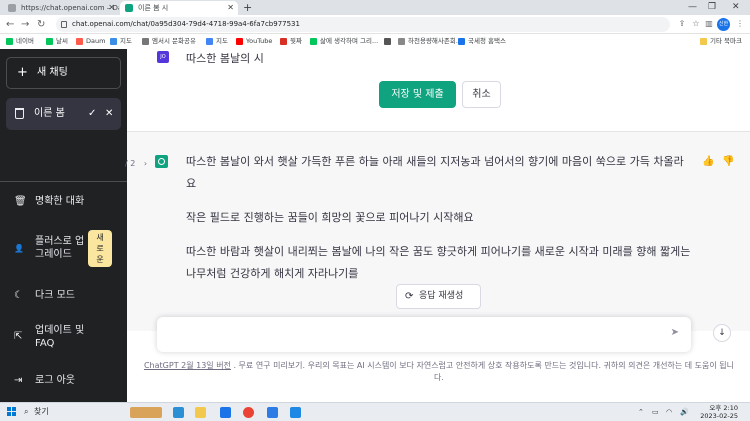  I want to click on prompt-input: ➤, so click(424, 334).